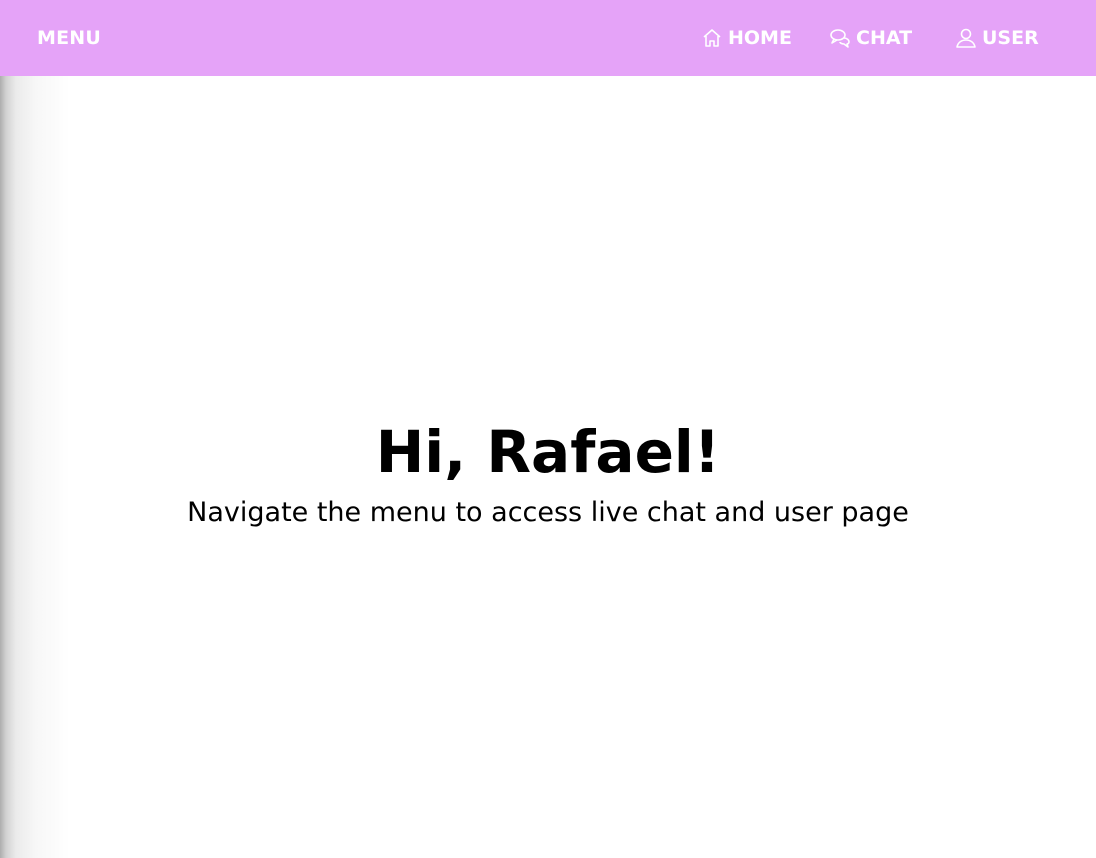 The height and width of the screenshot is (858, 1096). What do you see at coordinates (1010, 38) in the screenshot?
I see `nav-user-label: USER` at bounding box center [1010, 38].